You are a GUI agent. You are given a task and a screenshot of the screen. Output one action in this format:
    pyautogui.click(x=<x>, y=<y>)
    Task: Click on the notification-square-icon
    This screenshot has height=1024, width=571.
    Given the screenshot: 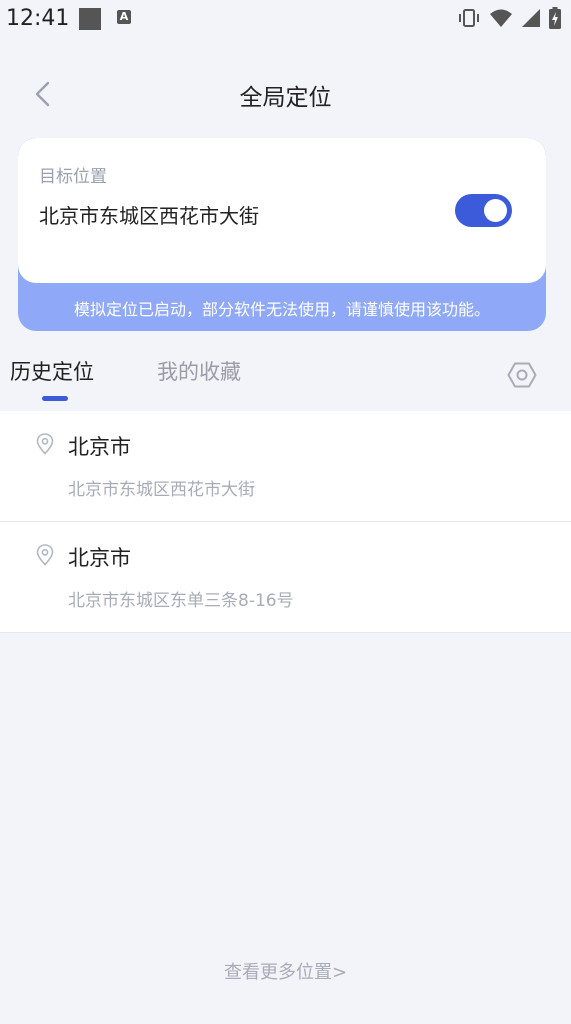 What is the action you would take?
    pyautogui.click(x=90, y=19)
    